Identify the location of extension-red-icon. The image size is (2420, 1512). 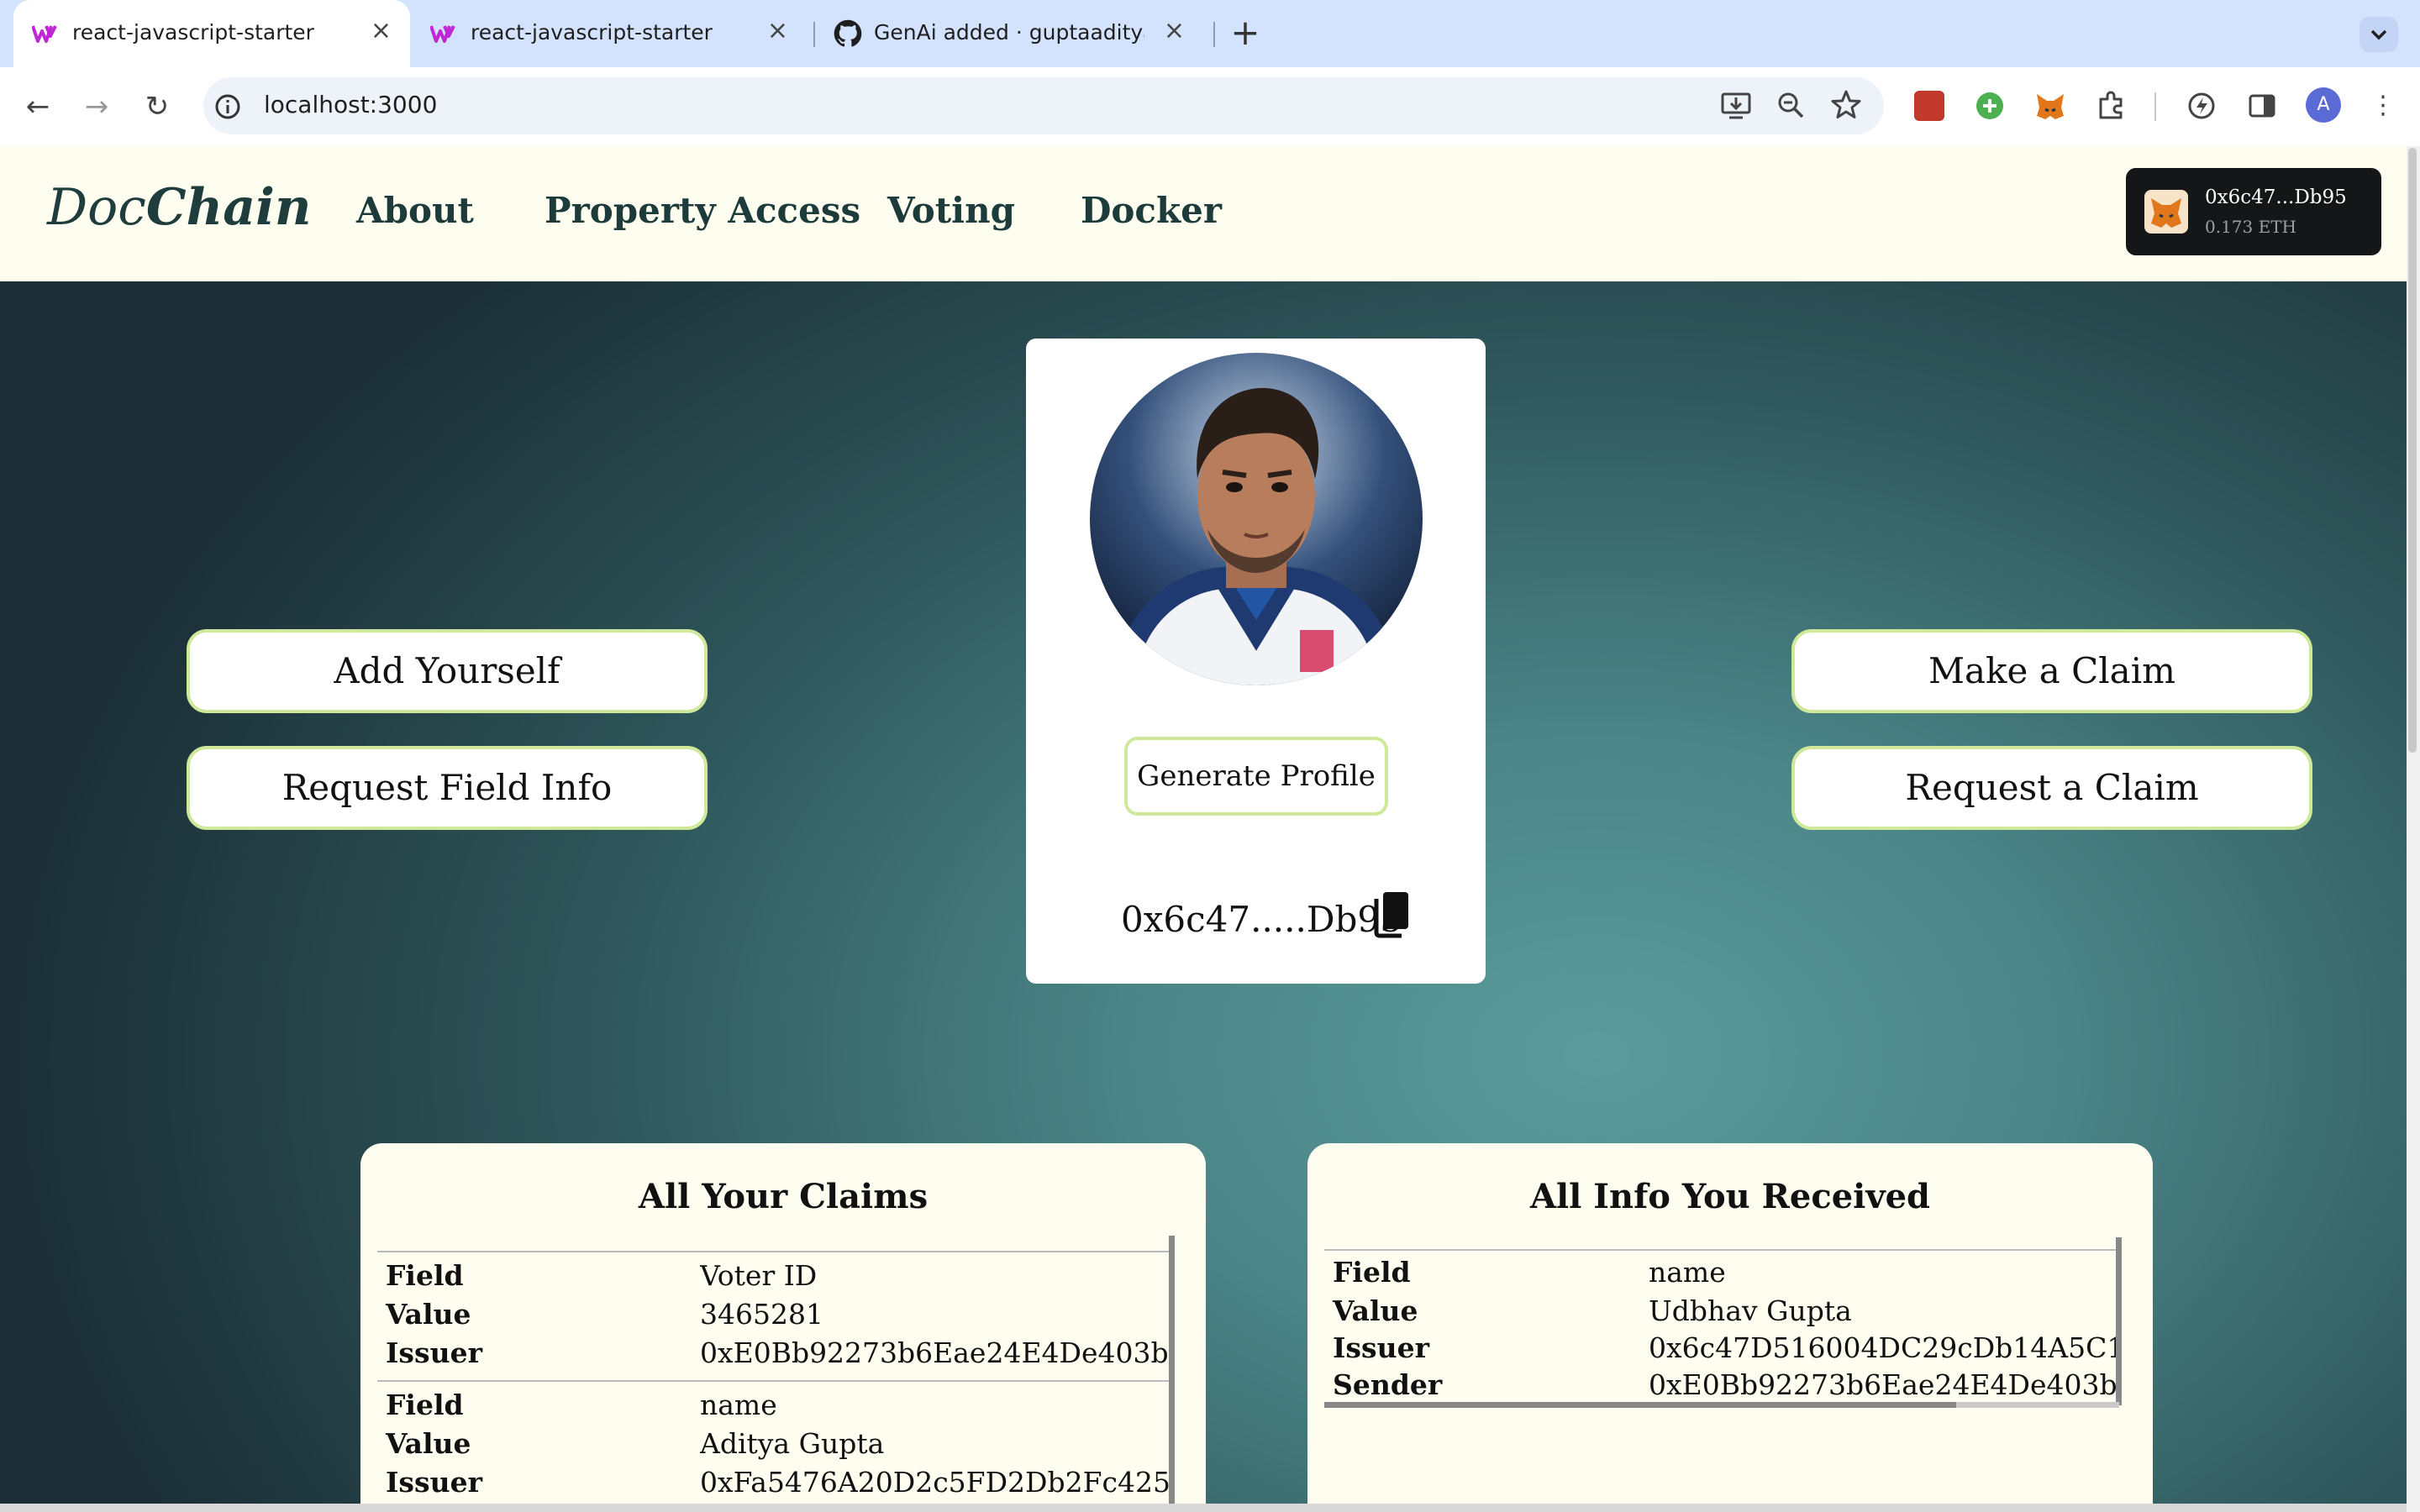
(1929, 106).